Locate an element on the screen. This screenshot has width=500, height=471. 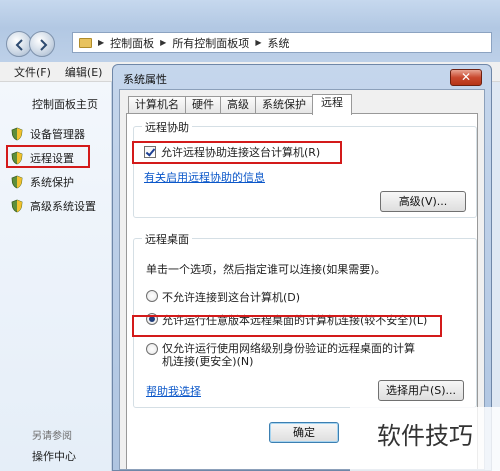
remote-desktop-description: 单击一个选项，然后指定谁可以连接(如果需要)。 is located at coordinates (266, 269).